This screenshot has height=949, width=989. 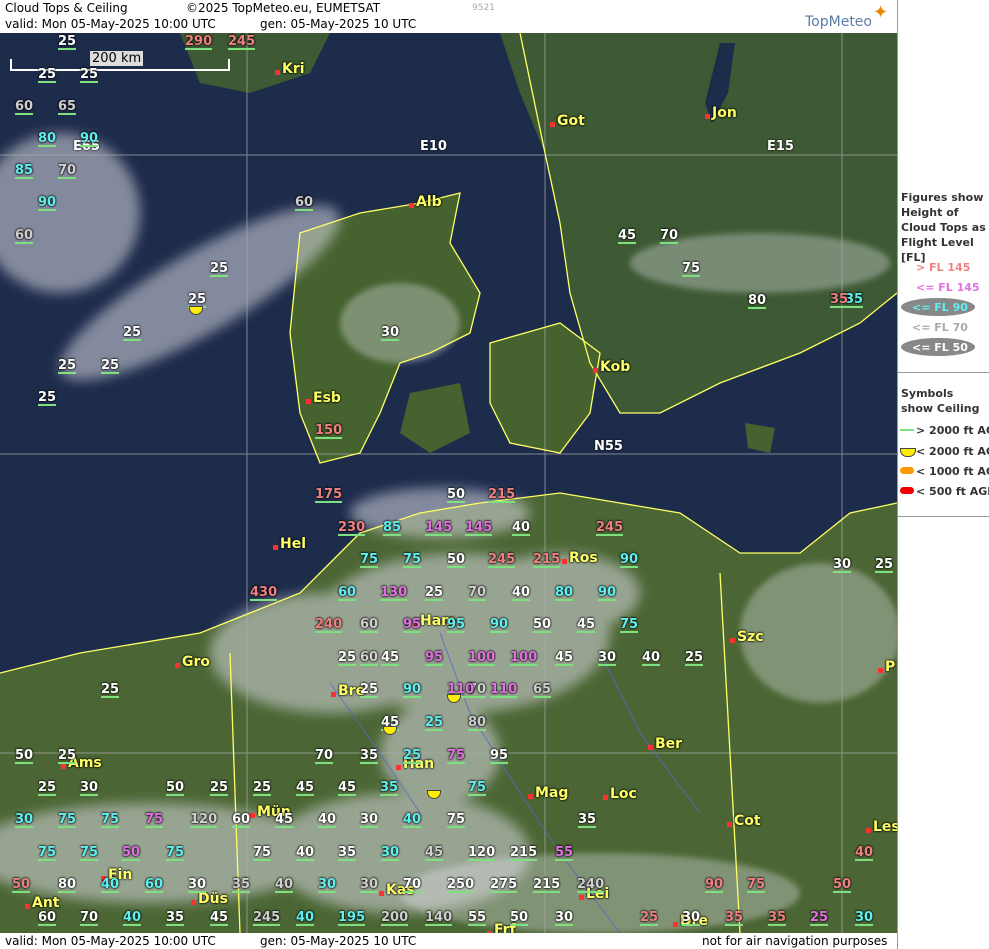 What do you see at coordinates (329, 625) in the screenshot?
I see `cloud-top-label: 240` at bounding box center [329, 625].